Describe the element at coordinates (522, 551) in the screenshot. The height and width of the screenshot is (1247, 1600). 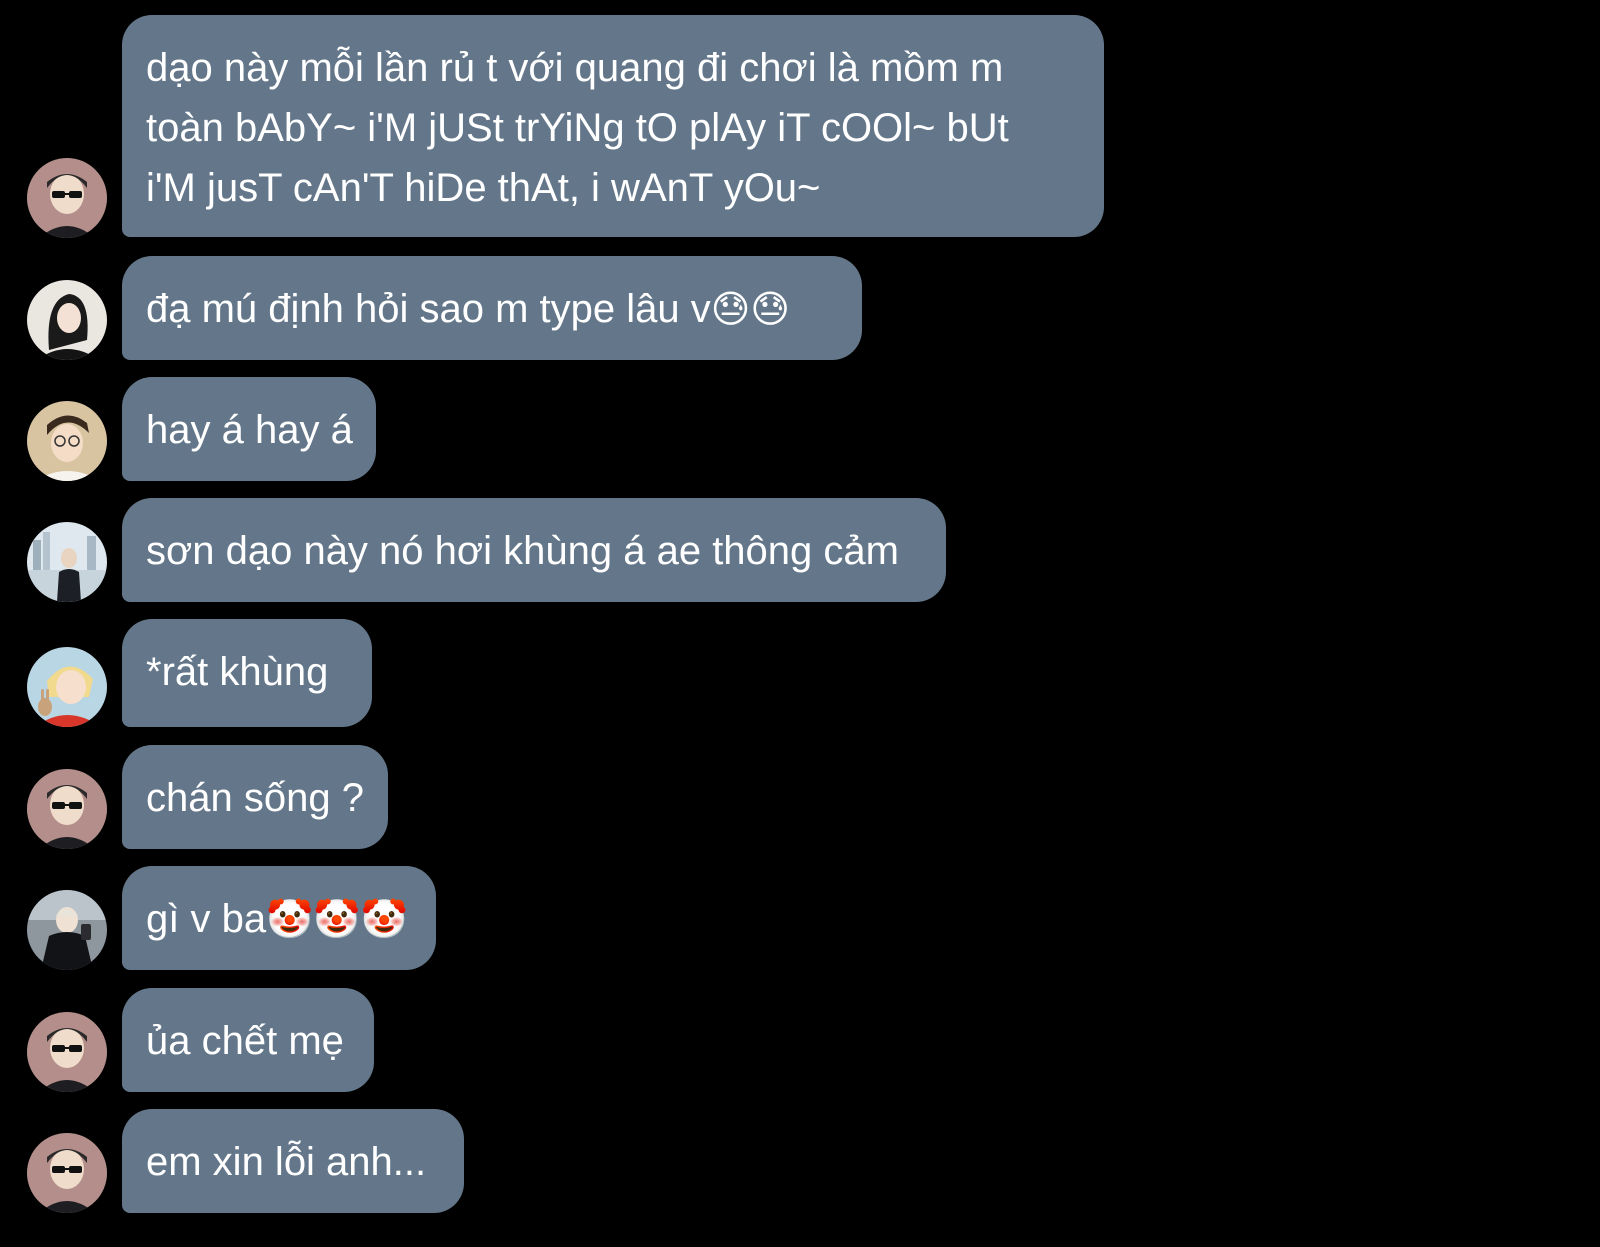
I see `message-text: sơn dạo này nó hơi khùng á ae thông cảm` at that location.